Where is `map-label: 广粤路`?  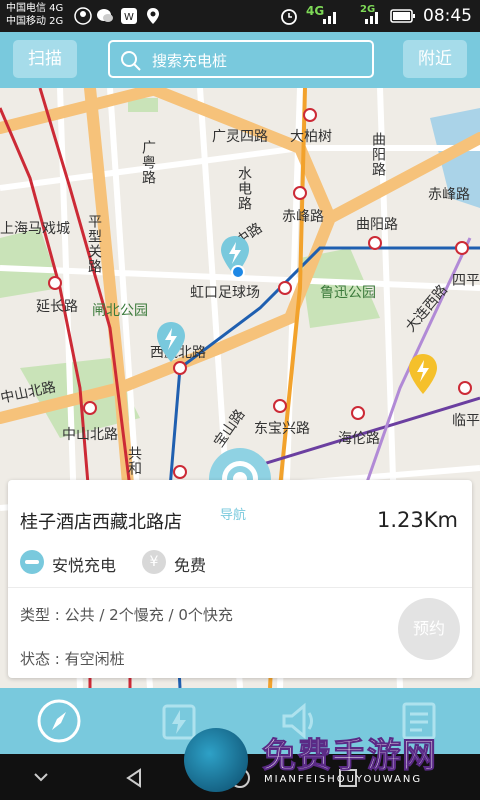 map-label: 广粤路 is located at coordinates (148, 162).